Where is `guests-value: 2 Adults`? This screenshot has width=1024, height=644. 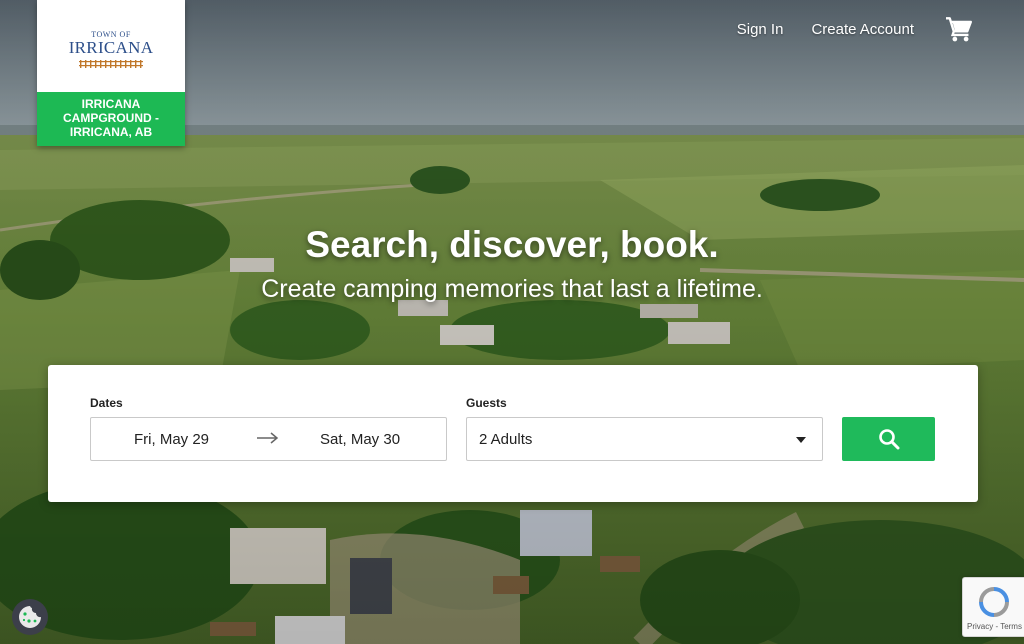
guests-value: 2 Adults is located at coordinates (506, 439).